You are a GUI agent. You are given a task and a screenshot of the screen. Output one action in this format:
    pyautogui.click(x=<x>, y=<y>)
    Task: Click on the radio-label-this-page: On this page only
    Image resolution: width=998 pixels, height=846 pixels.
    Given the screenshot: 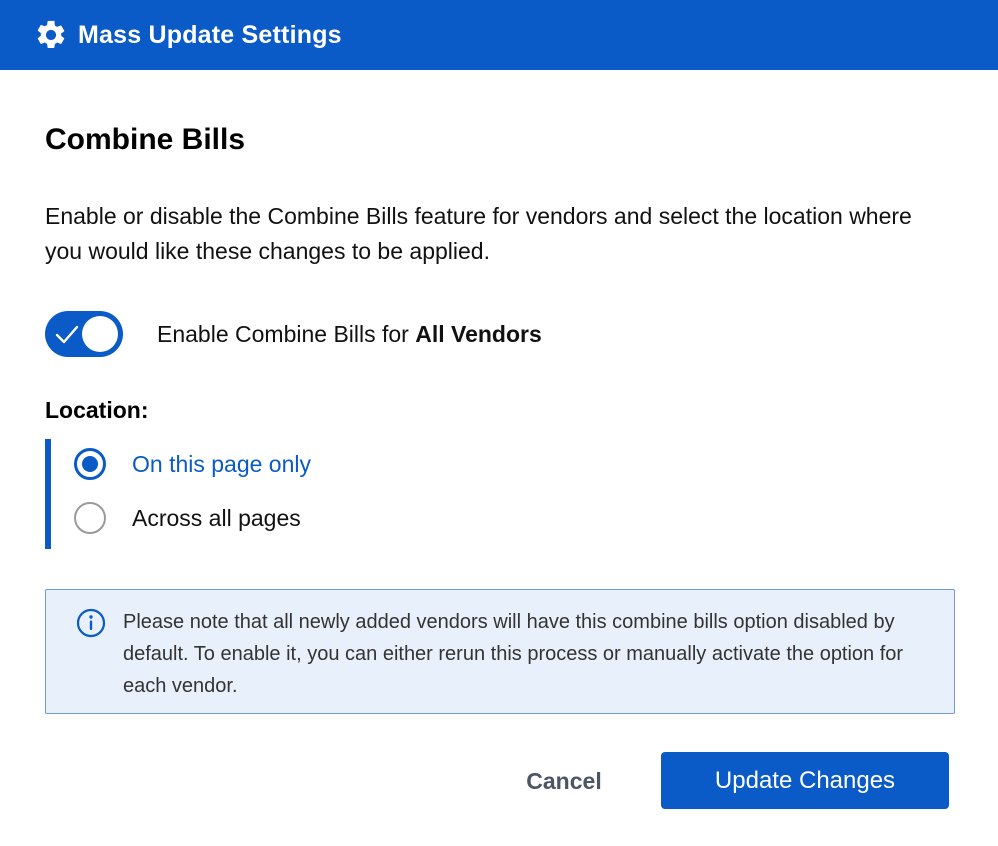 What is the action you would take?
    pyautogui.click(x=222, y=463)
    